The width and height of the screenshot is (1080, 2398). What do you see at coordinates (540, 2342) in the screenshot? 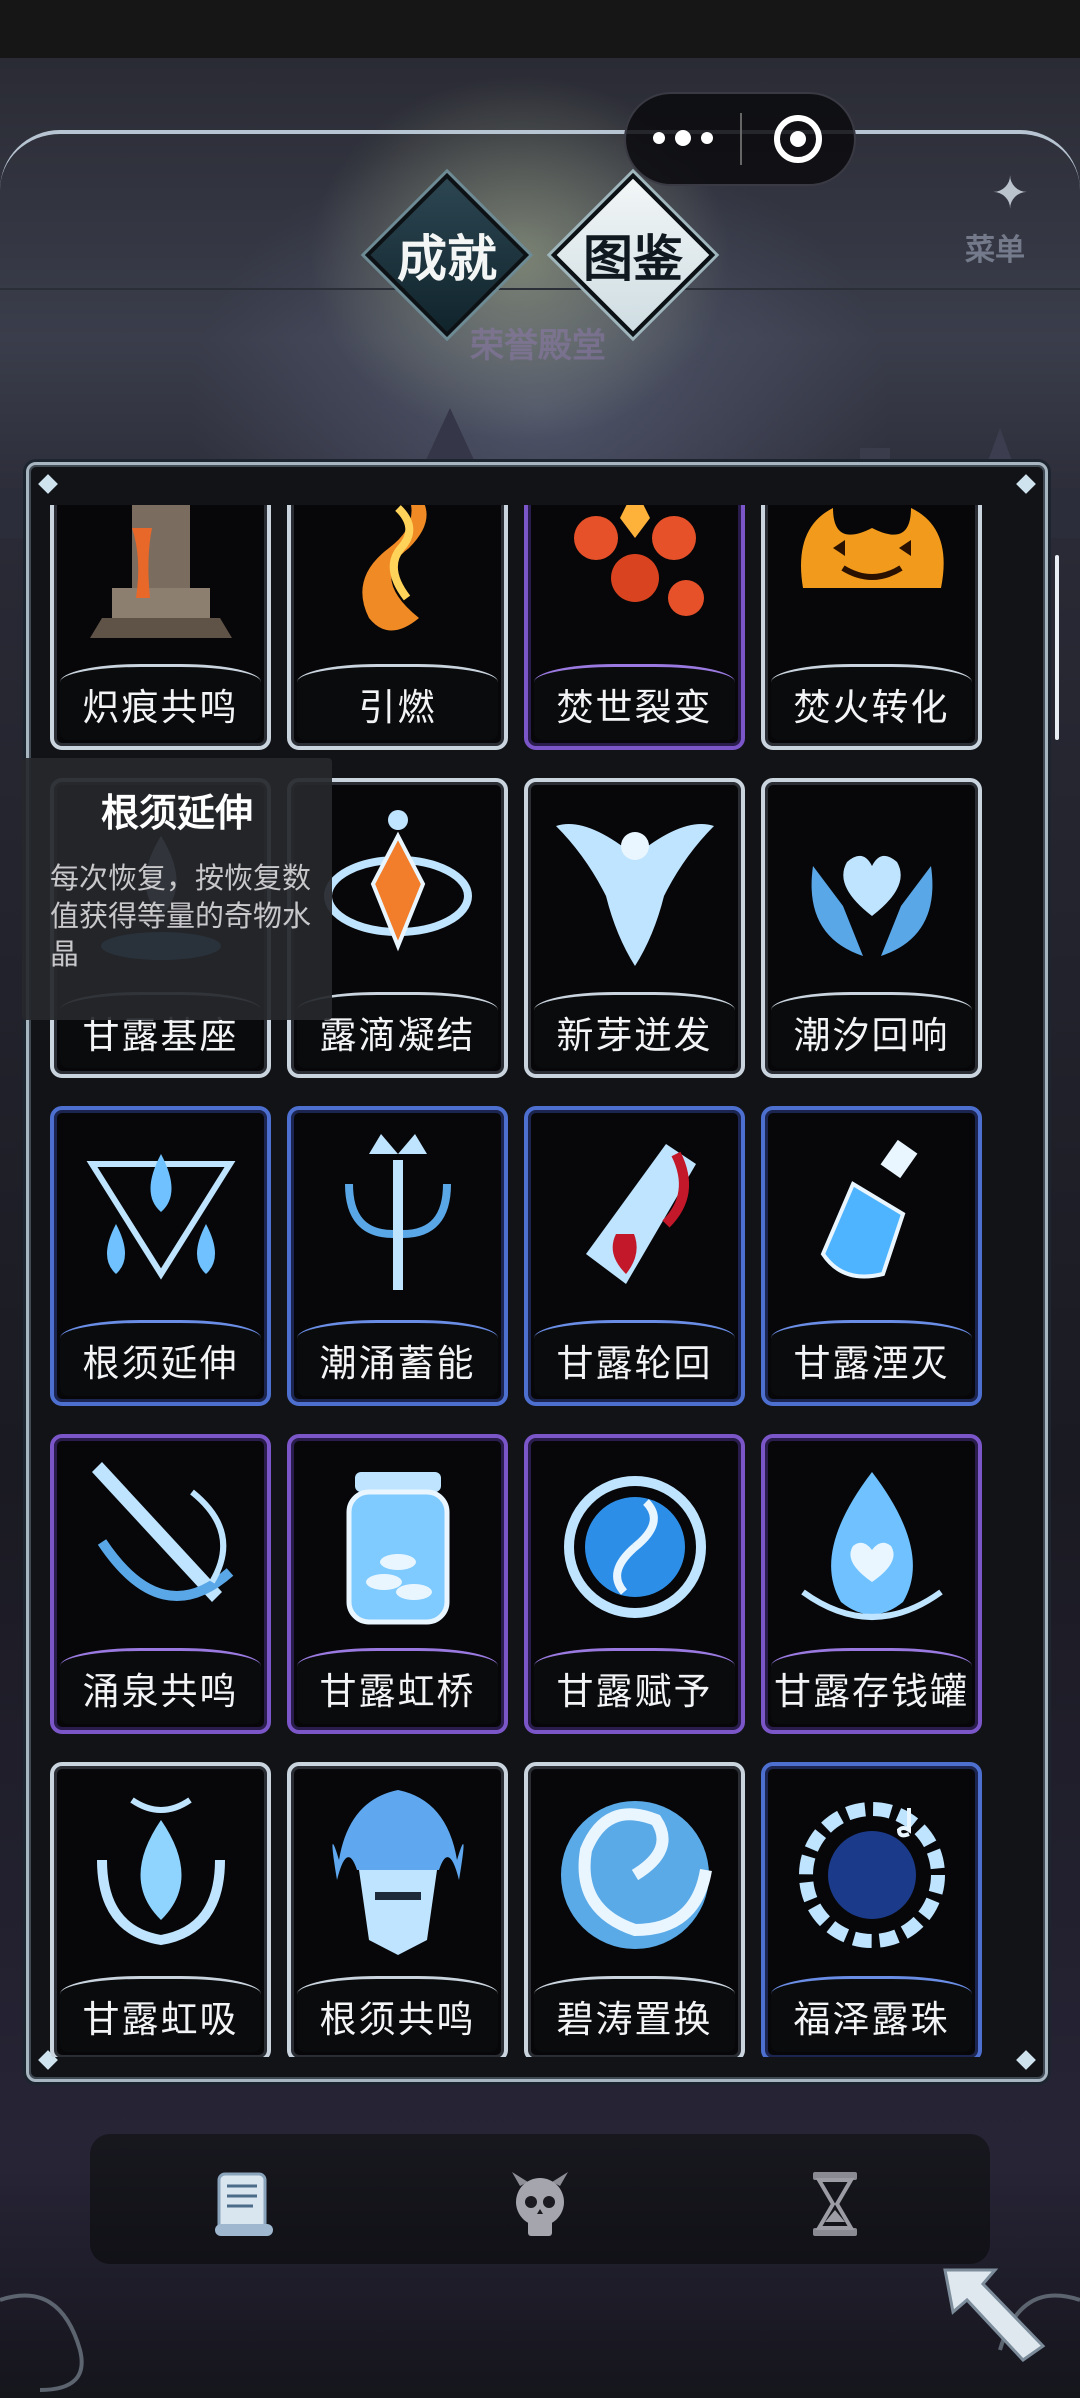
I see `bottom-ornament` at bounding box center [540, 2342].